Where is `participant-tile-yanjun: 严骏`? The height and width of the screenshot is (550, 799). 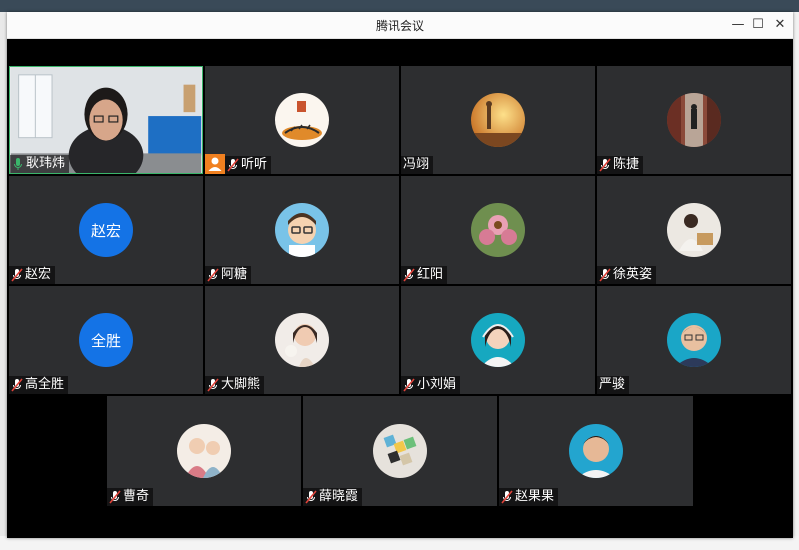
participant-tile-yanjun: 严骏 is located at coordinates (694, 340).